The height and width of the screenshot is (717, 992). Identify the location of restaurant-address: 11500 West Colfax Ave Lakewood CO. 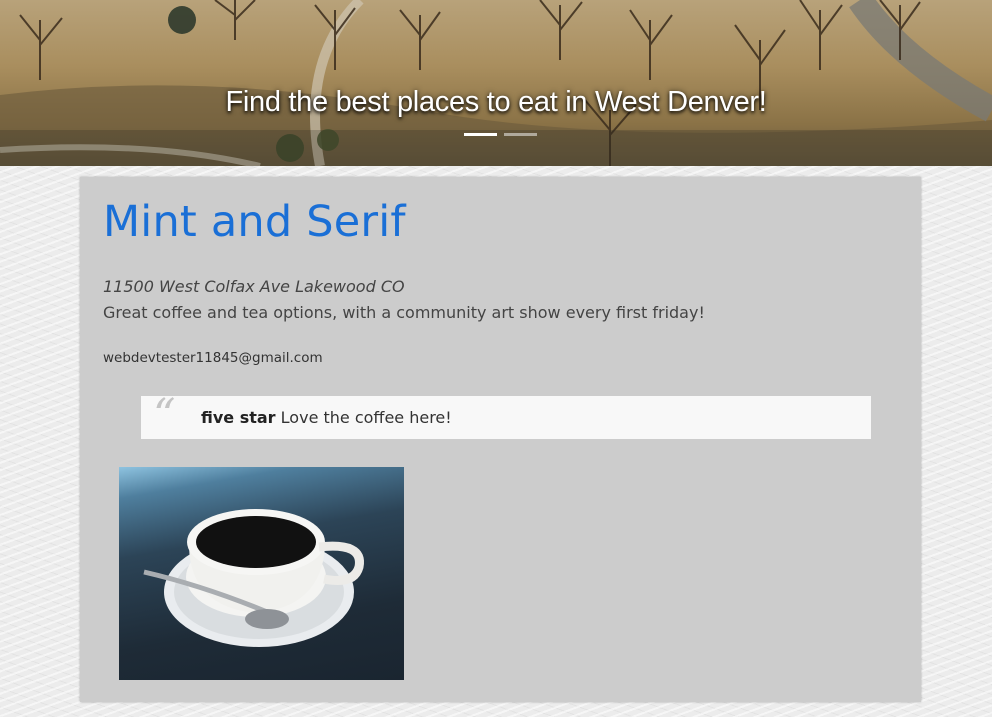
(254, 286).